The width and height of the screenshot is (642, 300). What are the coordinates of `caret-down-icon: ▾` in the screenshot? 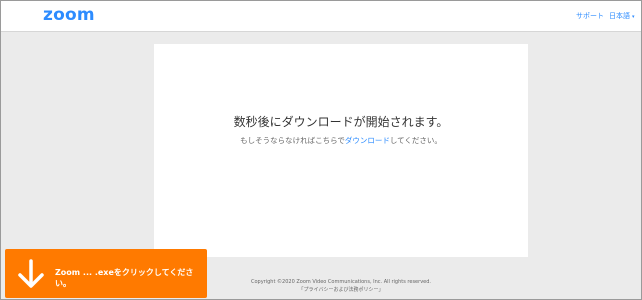 It's located at (633, 17).